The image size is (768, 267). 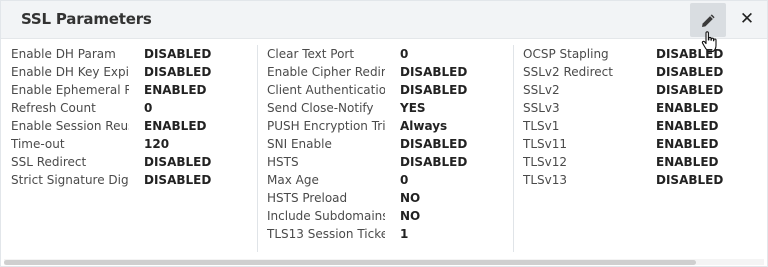 What do you see at coordinates (385, 216) in the screenshot?
I see `parameter-row: Include Subdomains NO` at bounding box center [385, 216].